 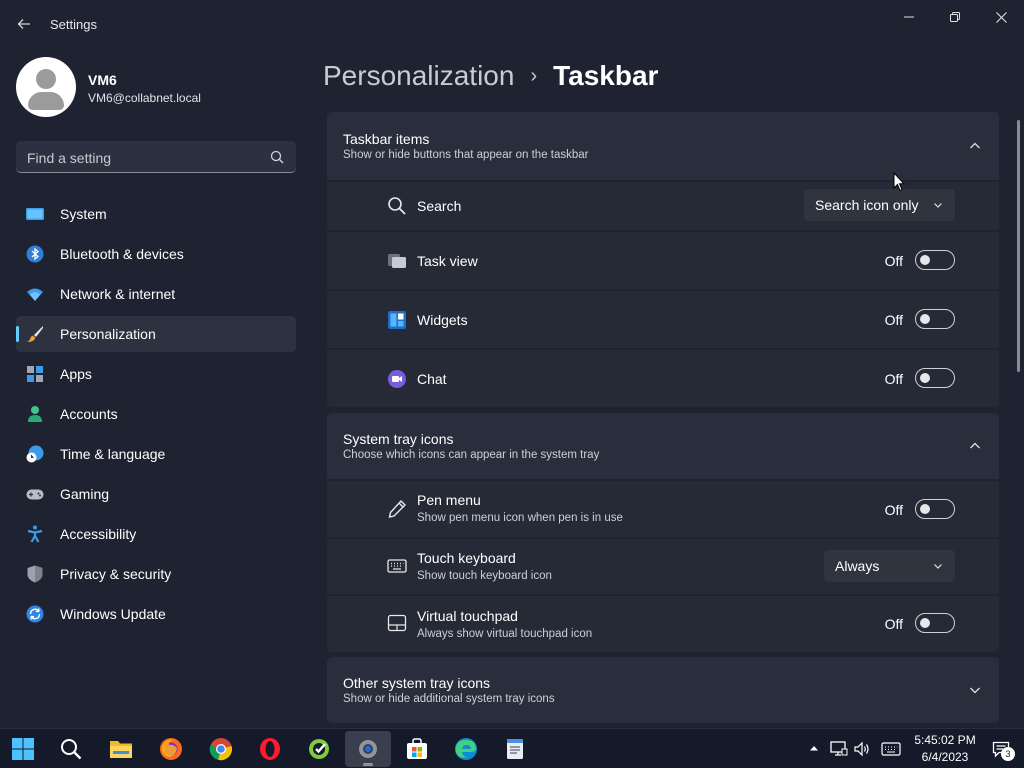 I want to click on setting-row-widgets: Widgets Off, so click(x=663, y=319).